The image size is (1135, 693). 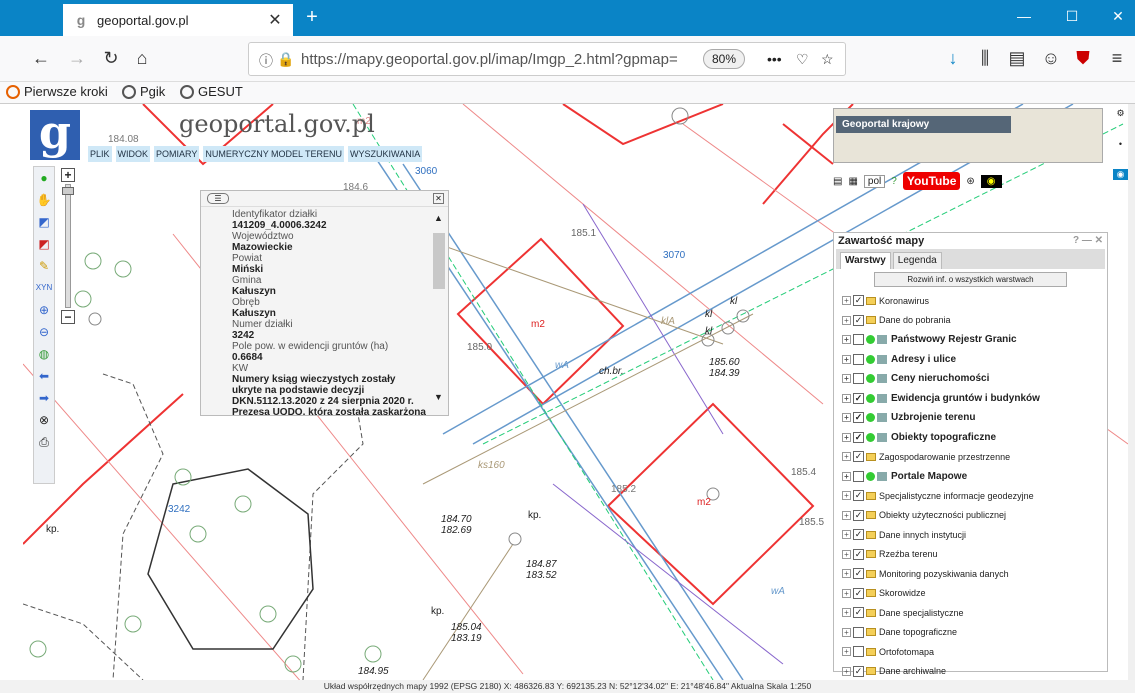 I want to click on layer-item: + Ceny nieruchomości, so click(x=970, y=379).